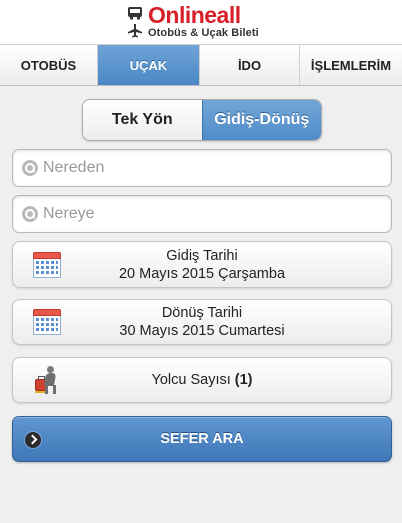  I want to click on to-field, so click(202, 214).